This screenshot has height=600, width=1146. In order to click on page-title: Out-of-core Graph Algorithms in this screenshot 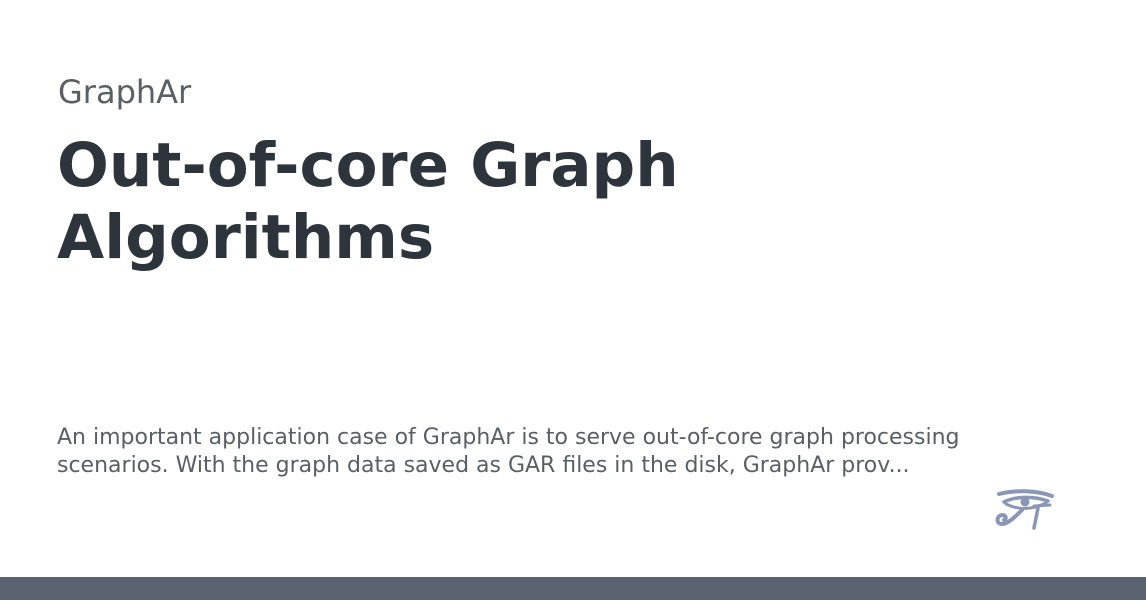, I will do `click(368, 201)`.